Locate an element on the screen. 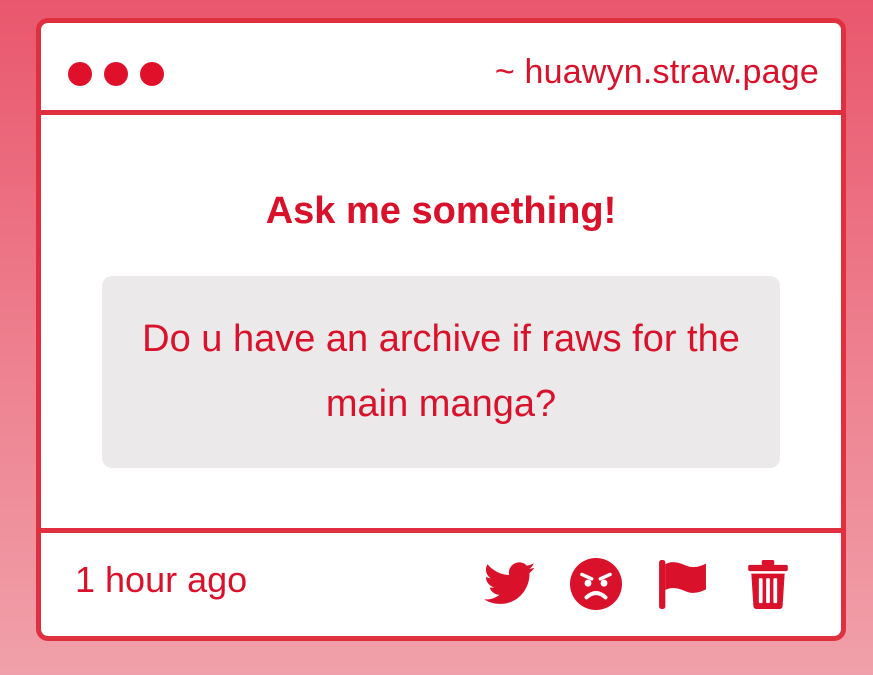 The image size is (873, 675). delete-button is located at coordinates (768, 584).